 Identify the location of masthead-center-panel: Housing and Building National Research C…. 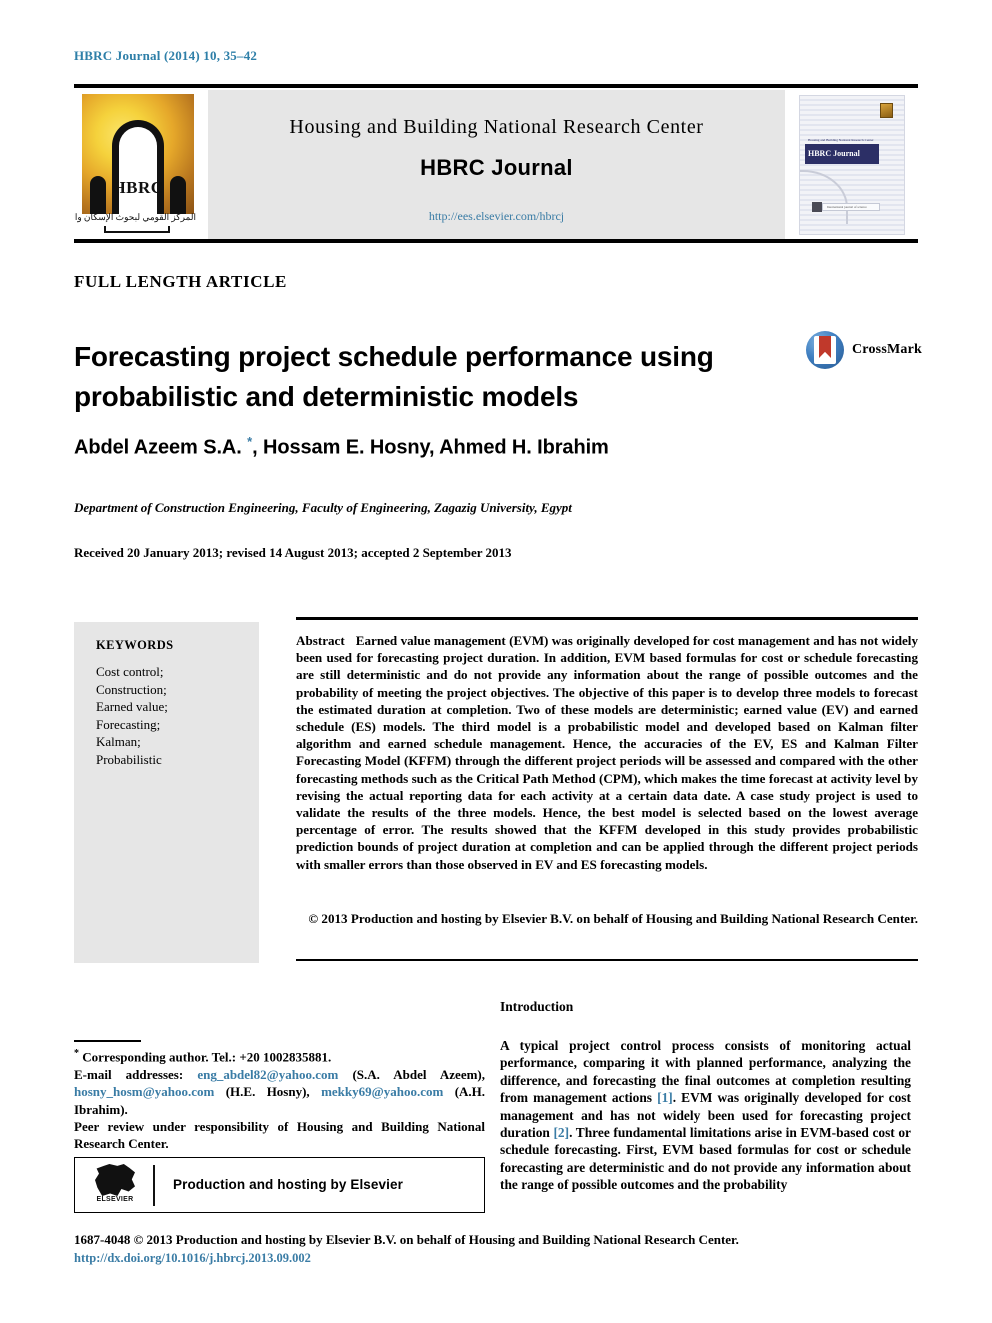
(496, 164).